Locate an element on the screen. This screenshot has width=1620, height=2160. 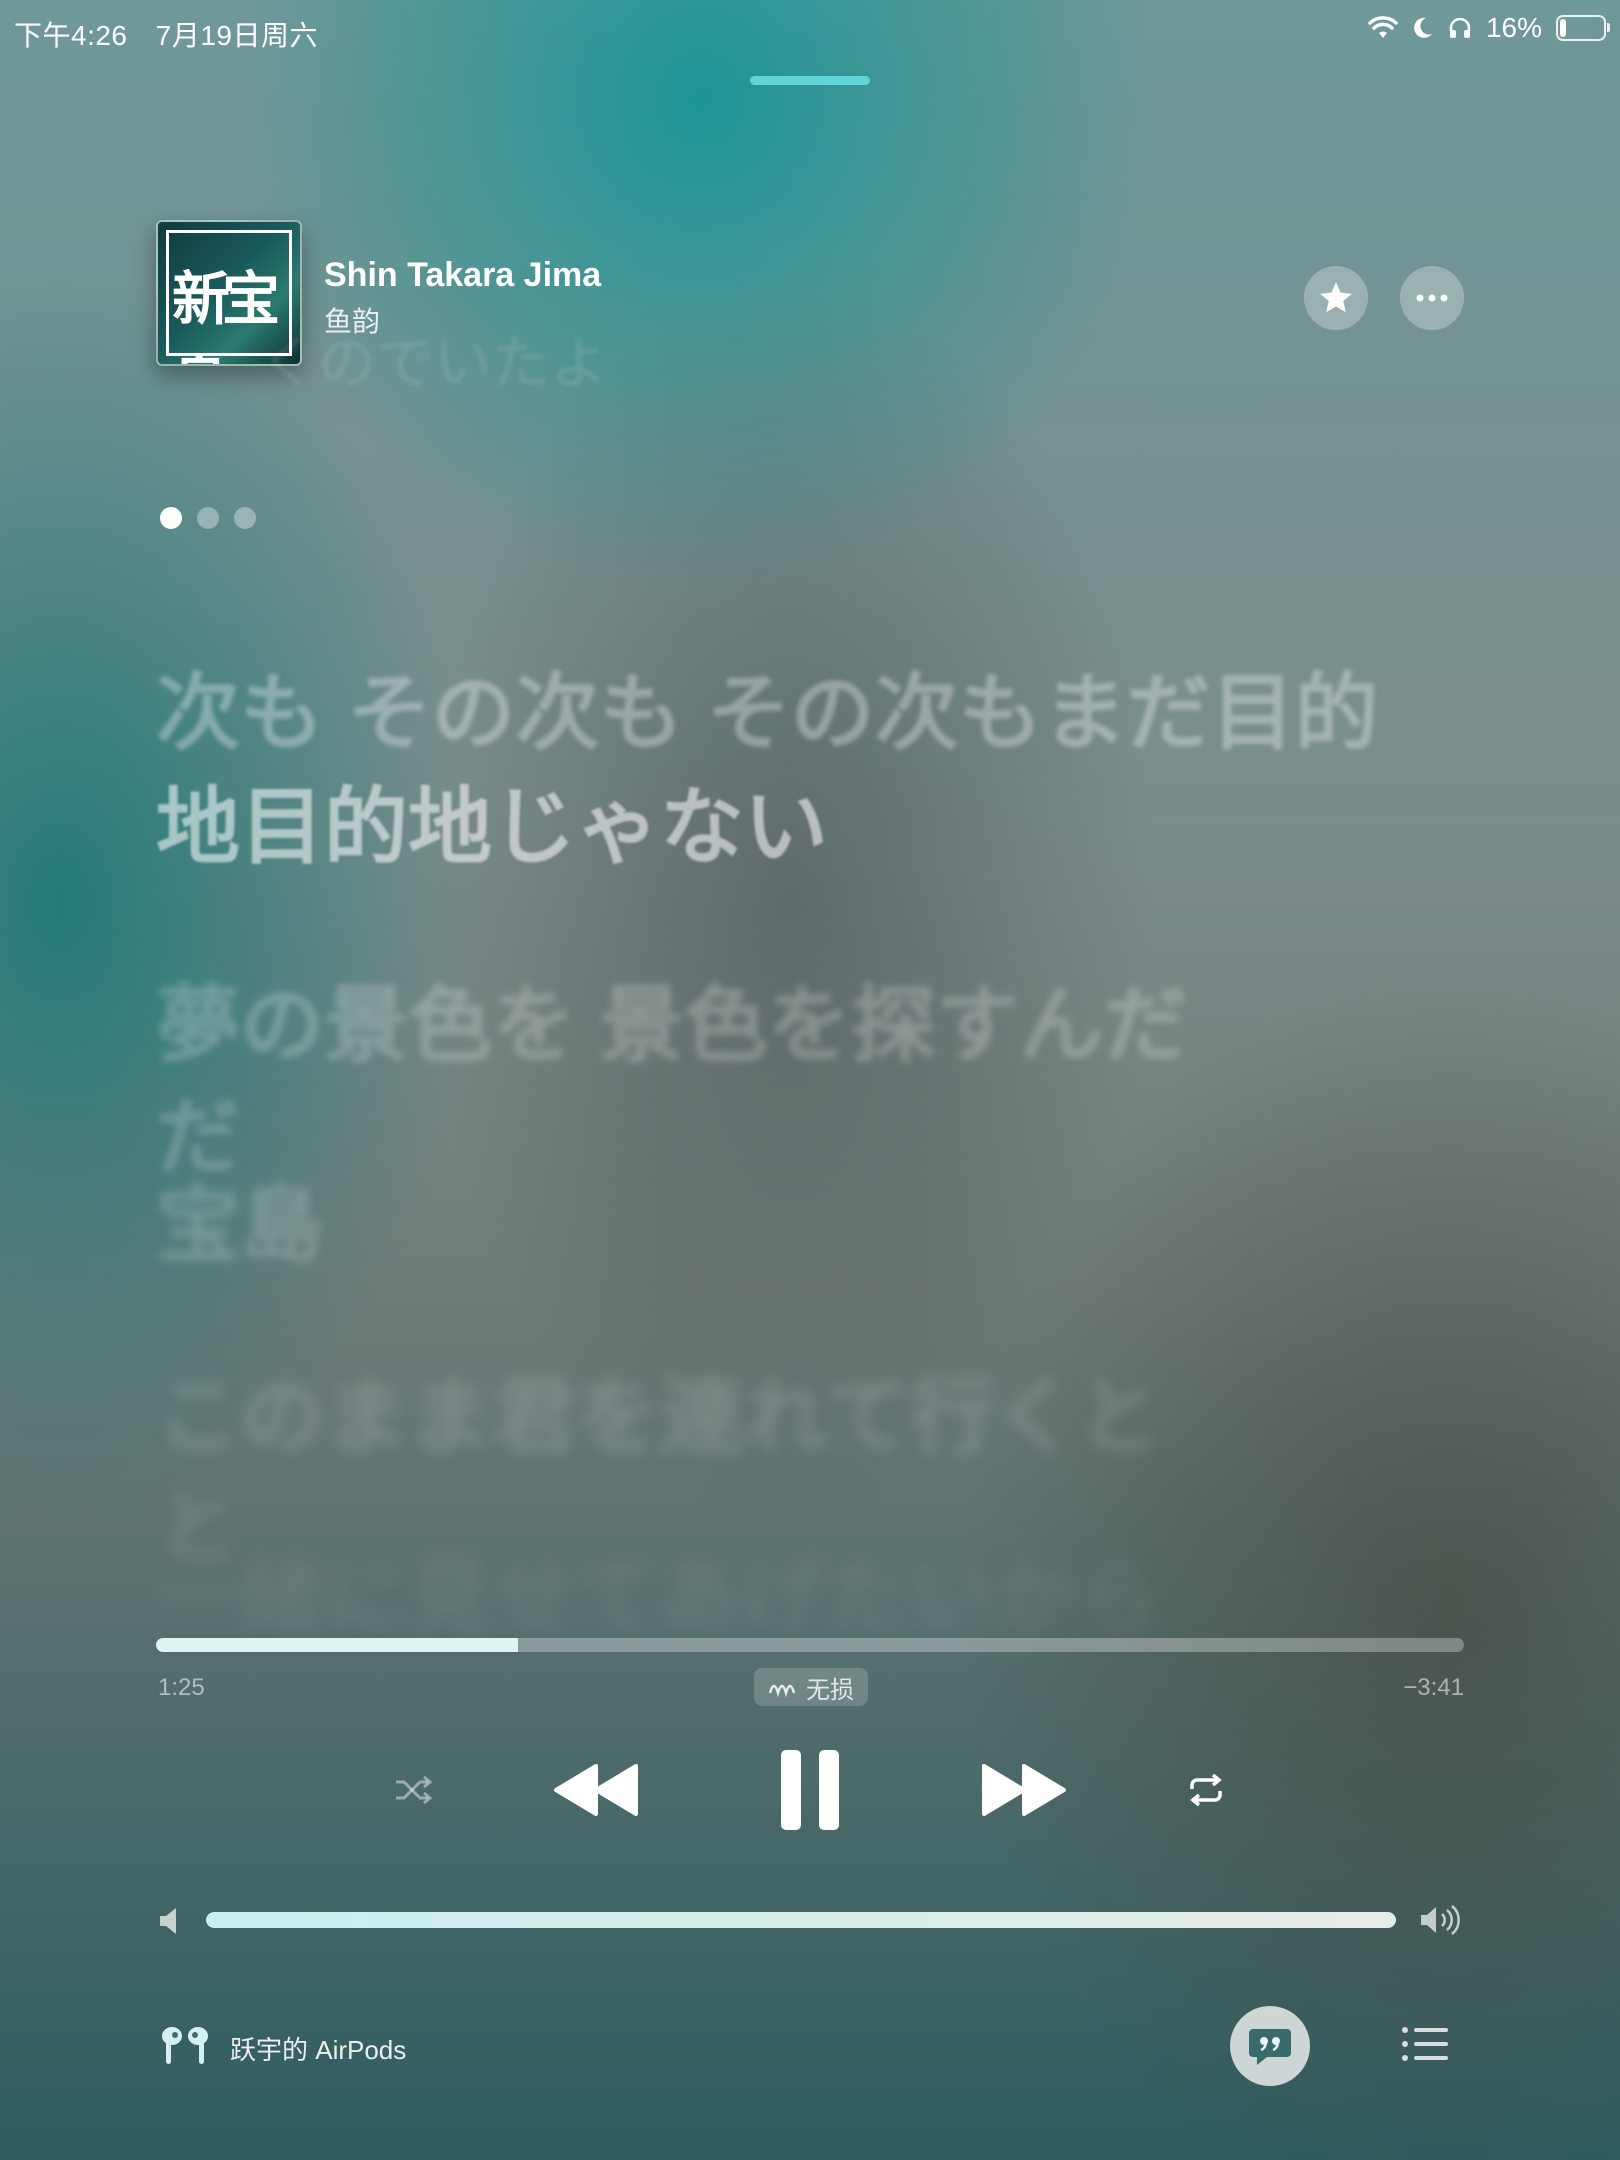
battery-percent: 16% is located at coordinates (1513, 27).